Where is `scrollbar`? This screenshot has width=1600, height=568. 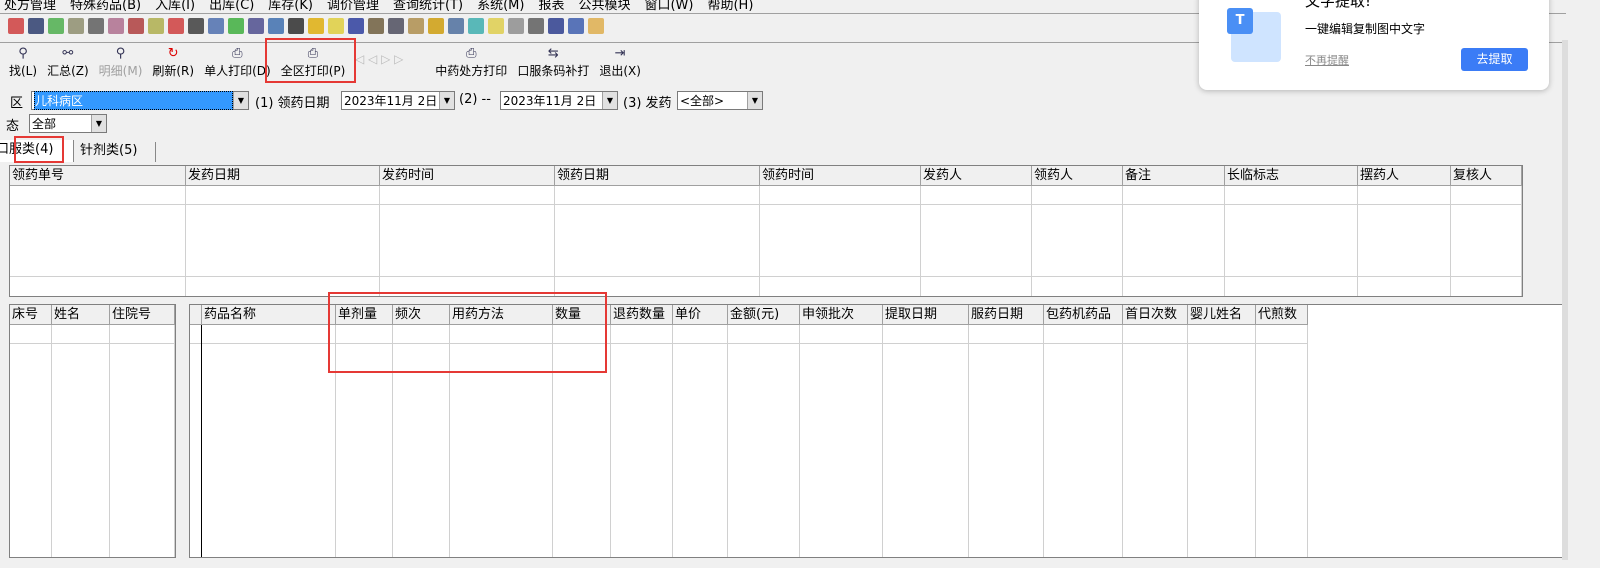
scrollbar is located at coordinates (1565, 300).